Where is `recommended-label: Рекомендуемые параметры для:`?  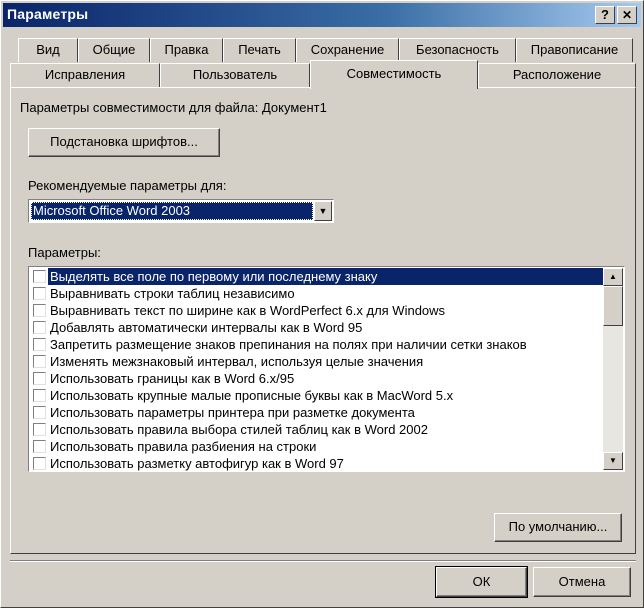
recommended-label: Рекомендуемые параметры для: is located at coordinates (127, 185).